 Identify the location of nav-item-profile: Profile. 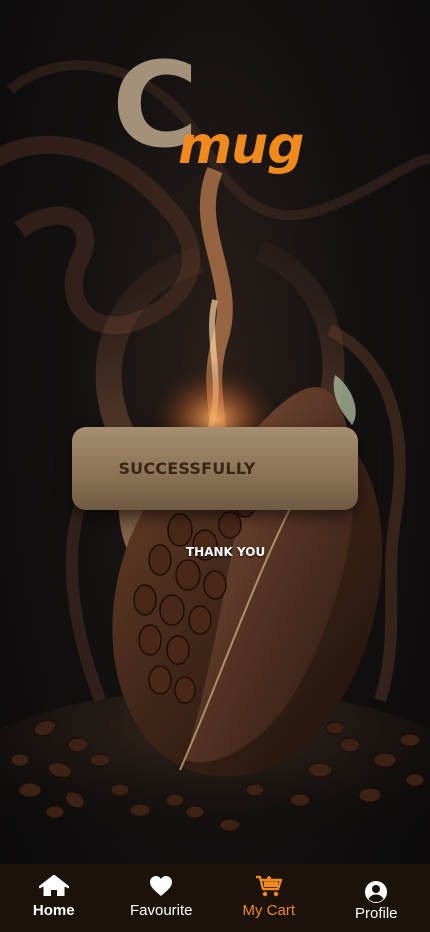
(376, 898).